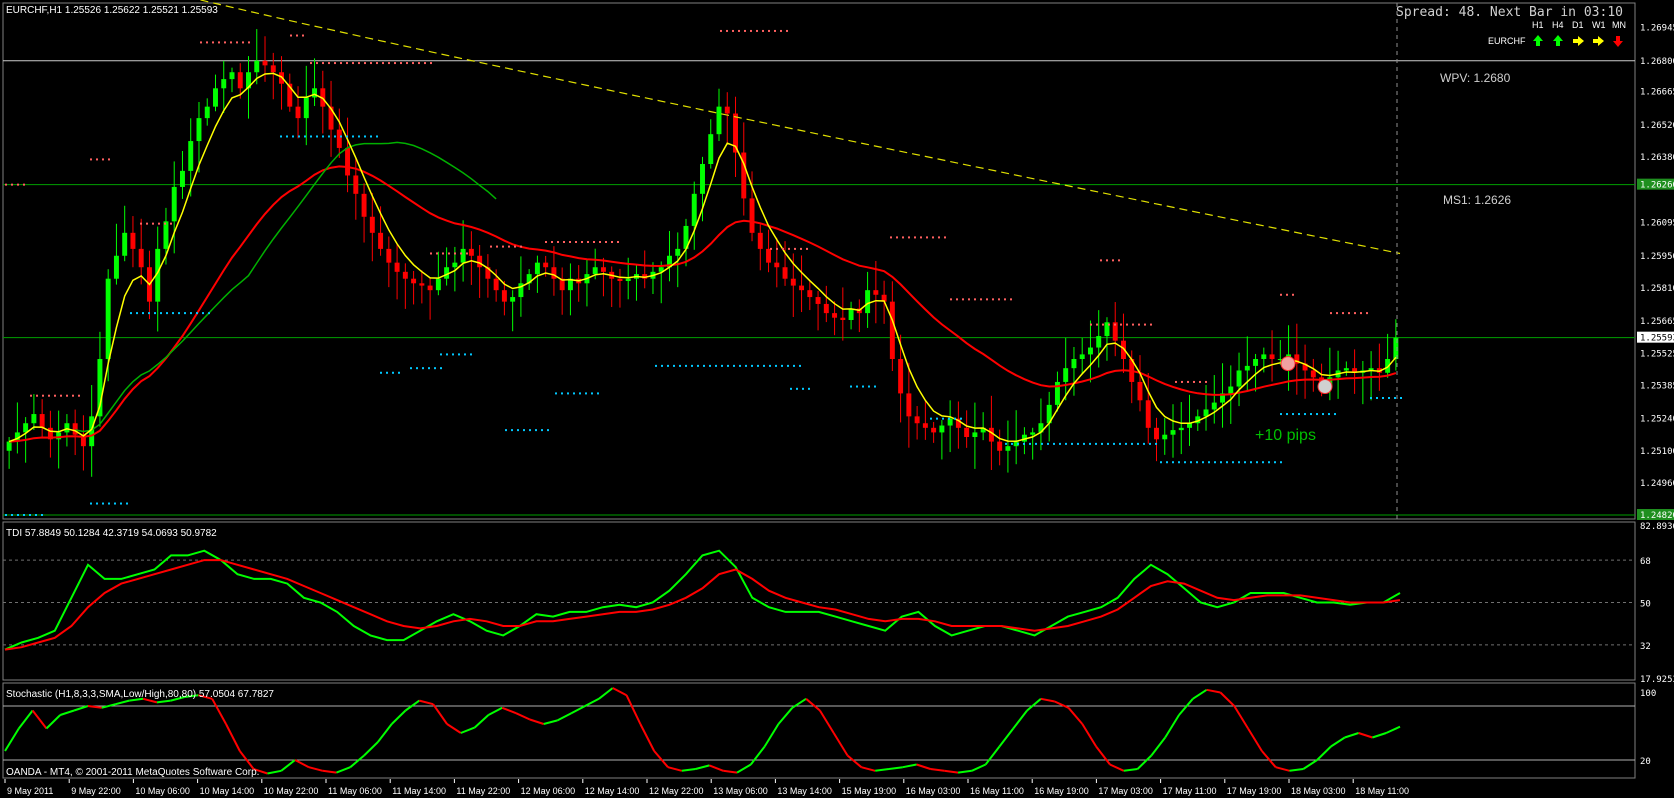 The image size is (1674, 798). Describe the element at coordinates (1061, 791) in the screenshot. I see `time-label: 16 May 19:00` at that location.